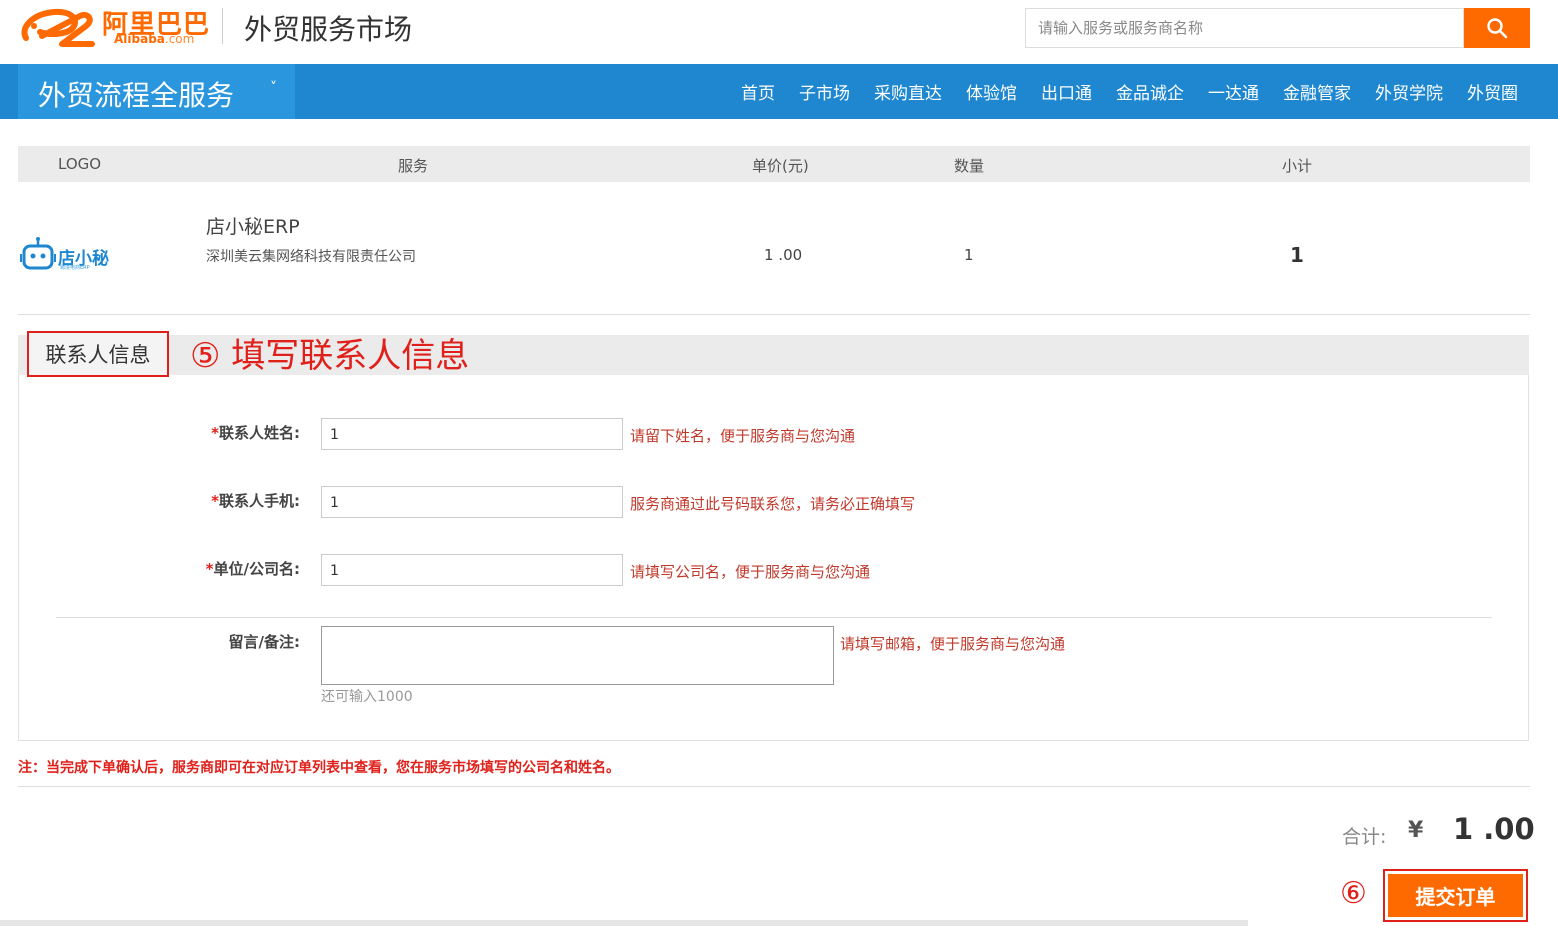 The image size is (1558, 926). I want to click on col-header-service: 服务, so click(413, 166).